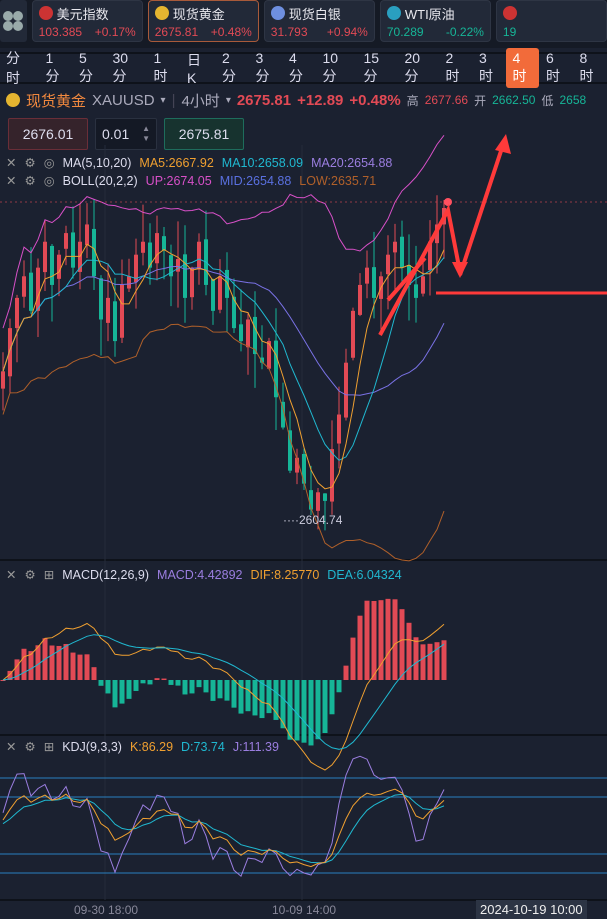  I want to click on annotation-arrowhead, so click(503, 144).